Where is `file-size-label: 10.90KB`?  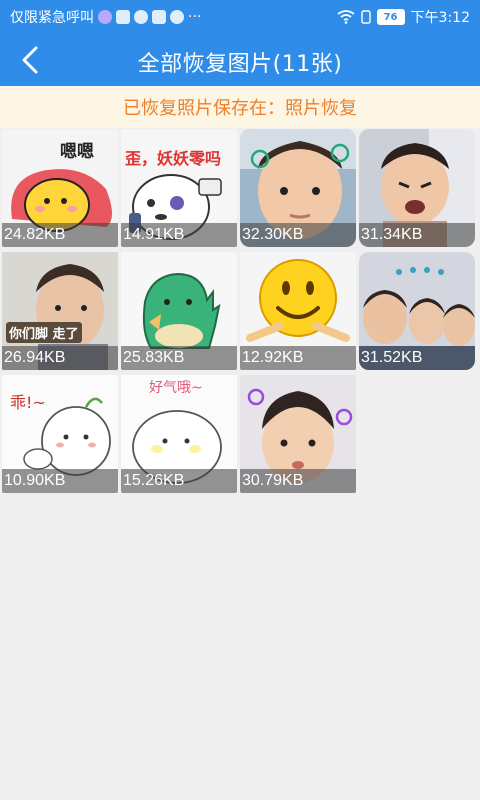 file-size-label: 10.90KB is located at coordinates (60, 481).